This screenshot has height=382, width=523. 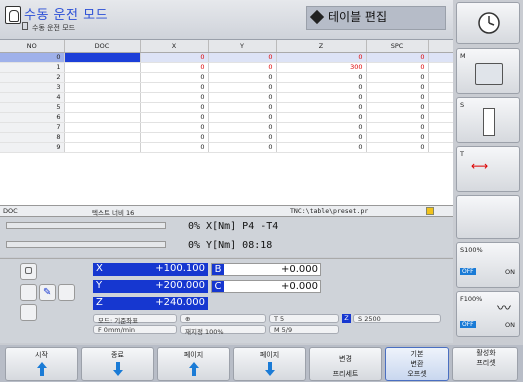 What do you see at coordinates (417, 364) in the screenshot?
I see `softkey-base-transform: 기본 변환 오프셋` at bounding box center [417, 364].